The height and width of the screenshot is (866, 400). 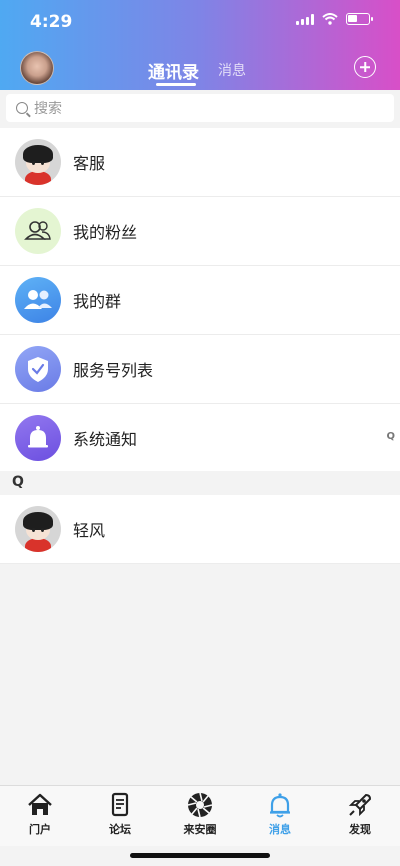 What do you see at coordinates (22, 108) in the screenshot?
I see `search-icon` at bounding box center [22, 108].